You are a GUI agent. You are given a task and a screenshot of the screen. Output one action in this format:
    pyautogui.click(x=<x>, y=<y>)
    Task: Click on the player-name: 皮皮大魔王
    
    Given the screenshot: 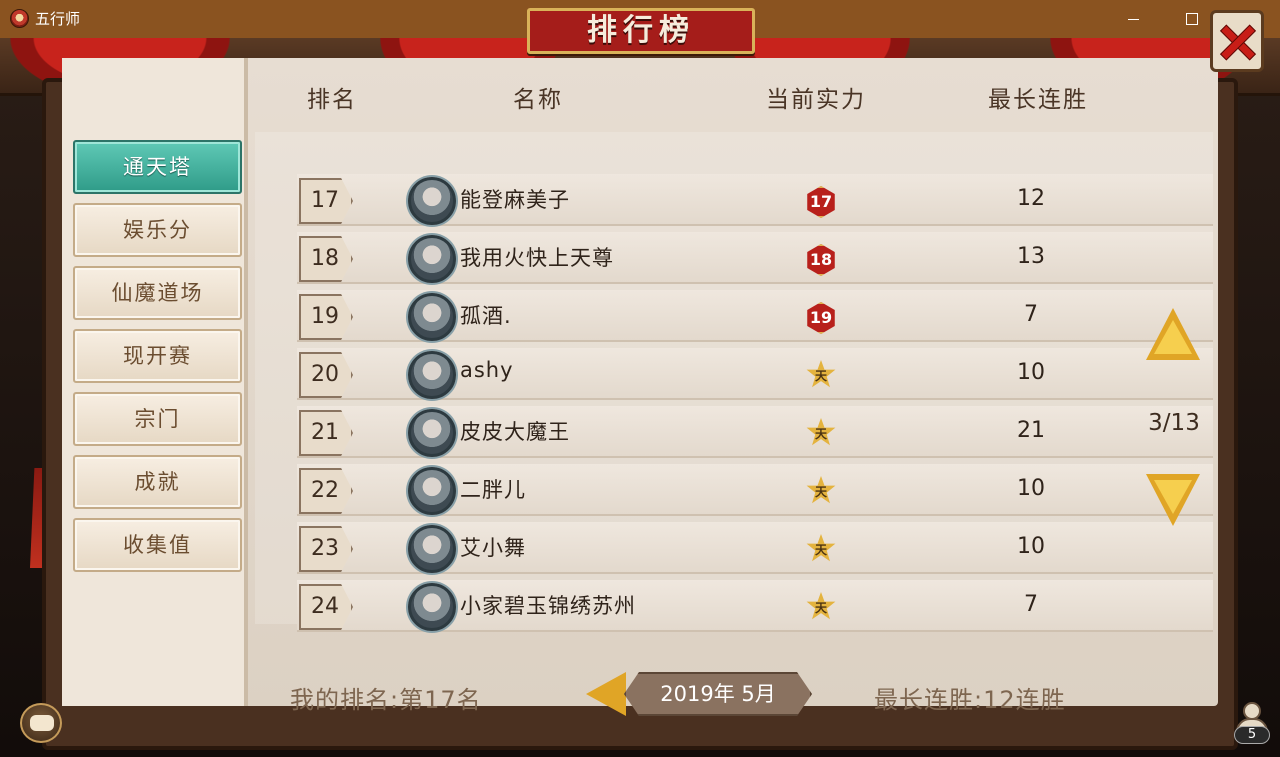 What is the action you would take?
    pyautogui.click(x=515, y=432)
    